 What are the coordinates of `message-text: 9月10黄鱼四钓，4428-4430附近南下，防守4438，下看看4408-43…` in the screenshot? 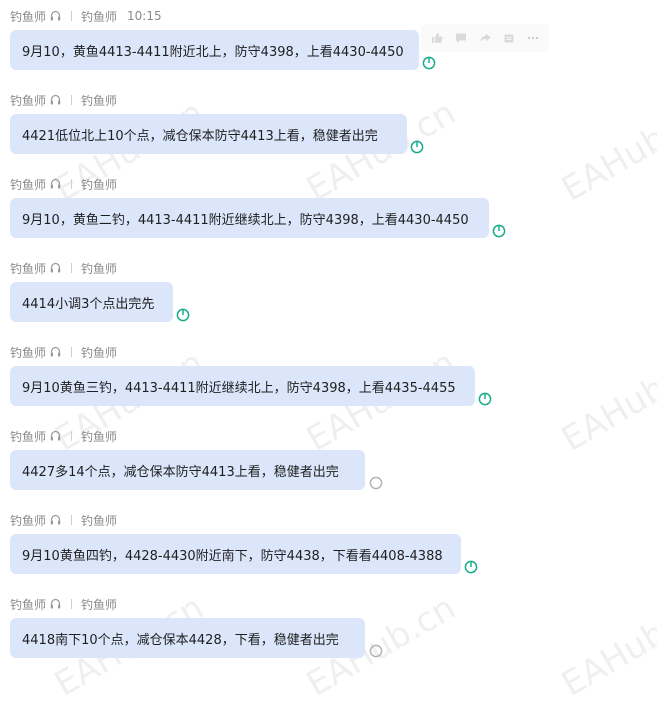 It's located at (232, 556).